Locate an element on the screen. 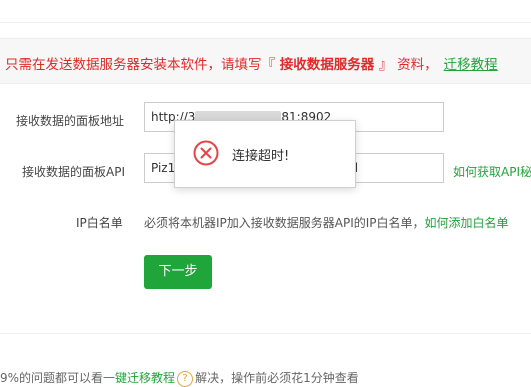  notice-bracket-open: 『 is located at coordinates (268, 65).